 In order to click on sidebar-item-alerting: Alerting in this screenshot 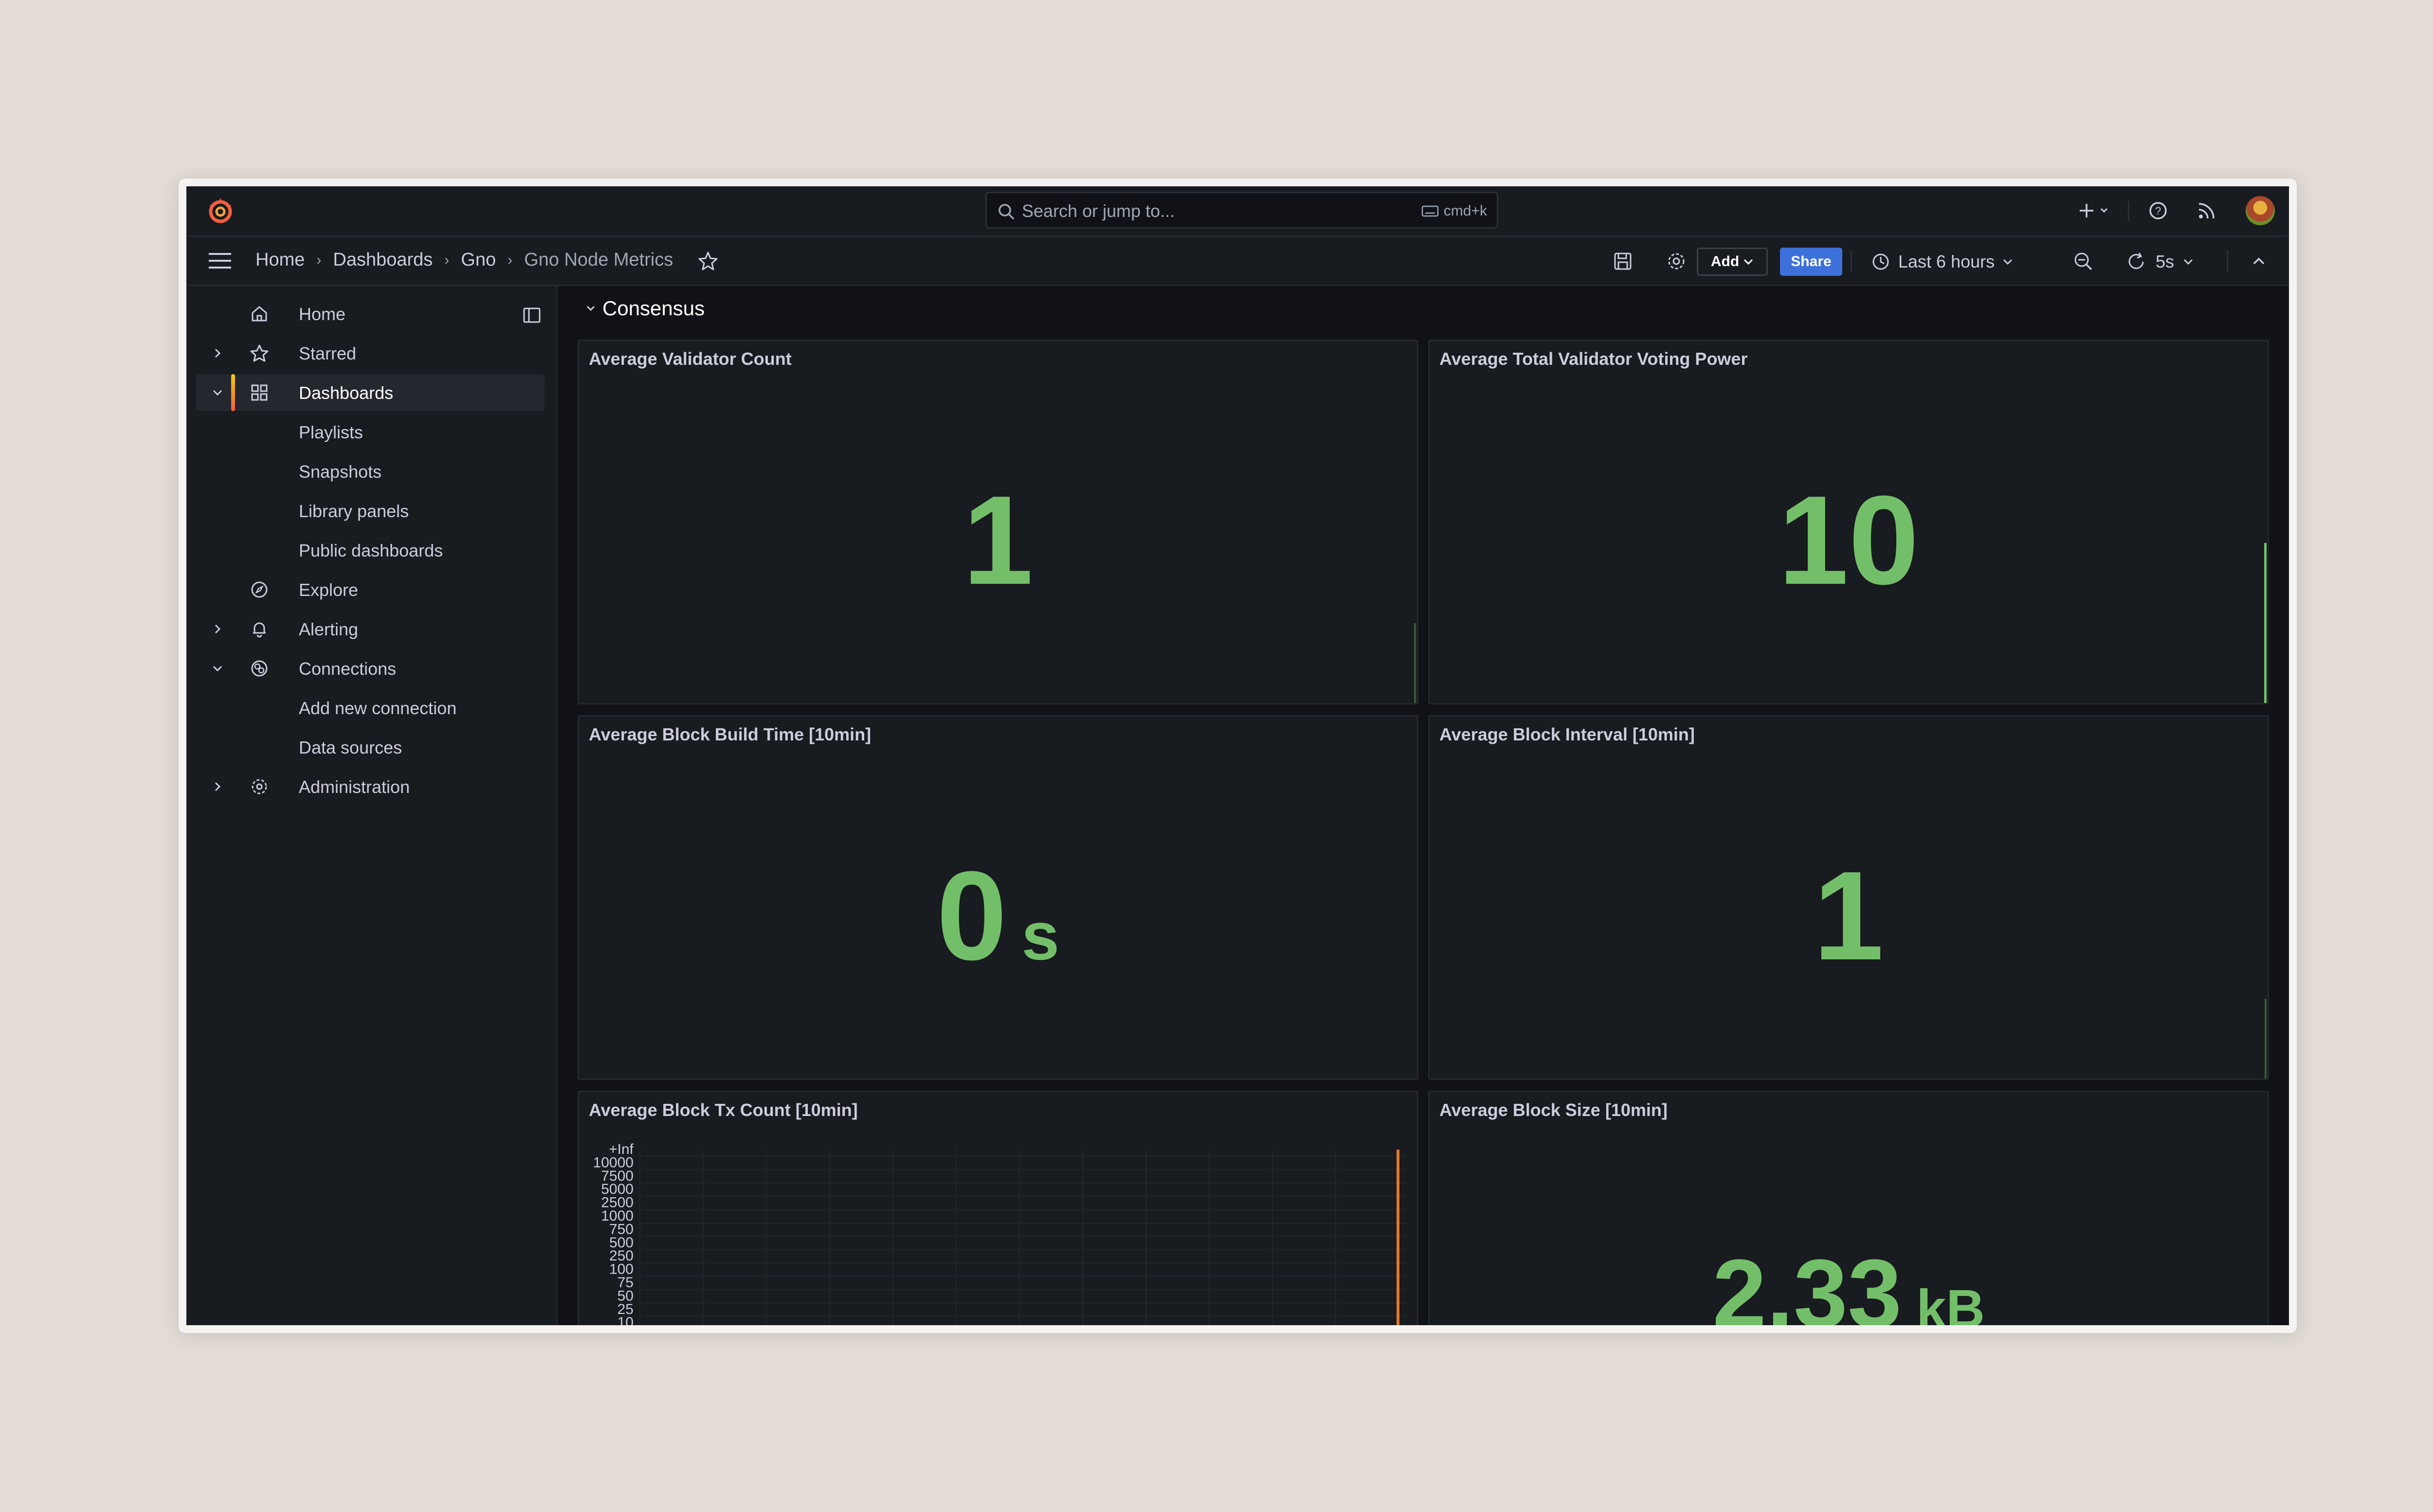, I will do `click(370, 629)`.